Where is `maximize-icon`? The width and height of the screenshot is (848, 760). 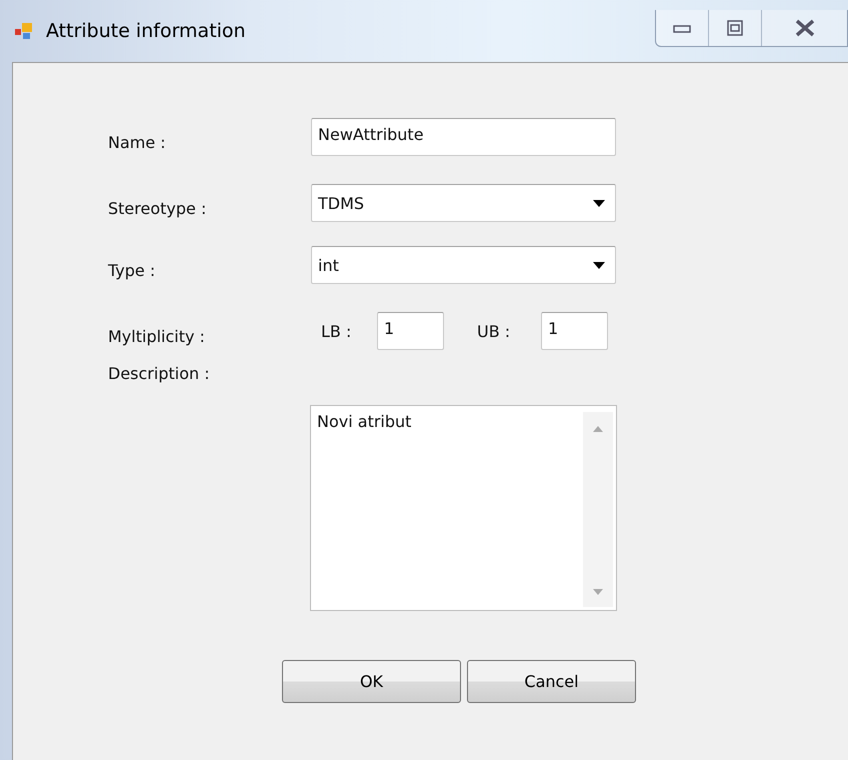
maximize-icon is located at coordinates (735, 28).